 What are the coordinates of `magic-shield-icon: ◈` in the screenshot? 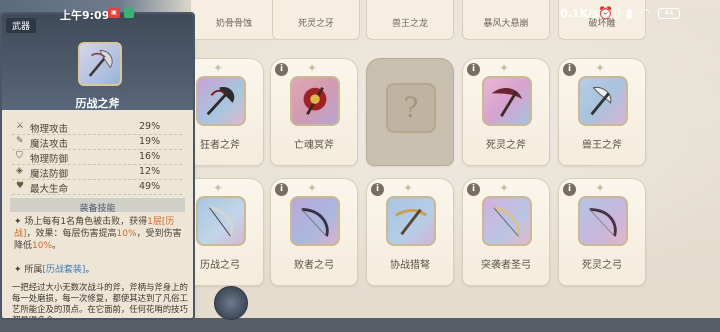 It's located at (19, 171).